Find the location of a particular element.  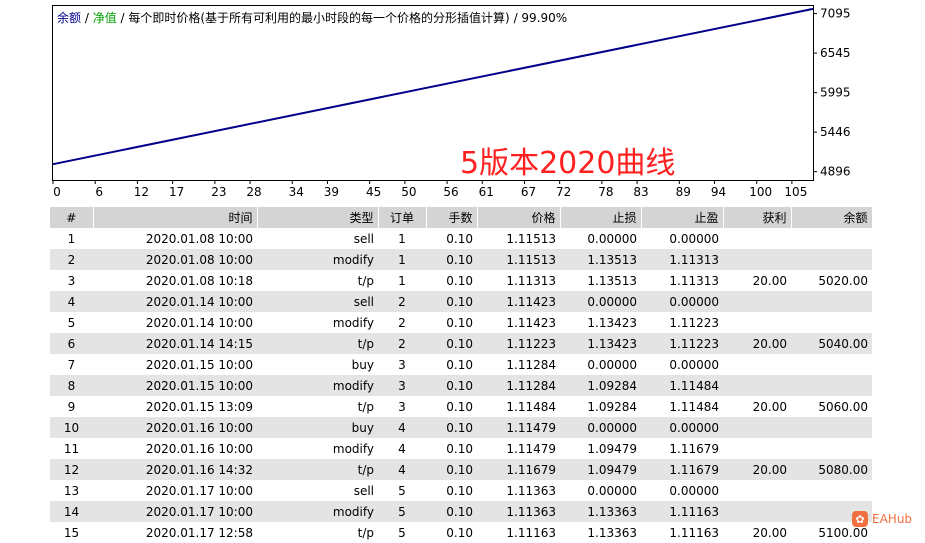

table-cell: 1.11313 is located at coordinates (531, 280).